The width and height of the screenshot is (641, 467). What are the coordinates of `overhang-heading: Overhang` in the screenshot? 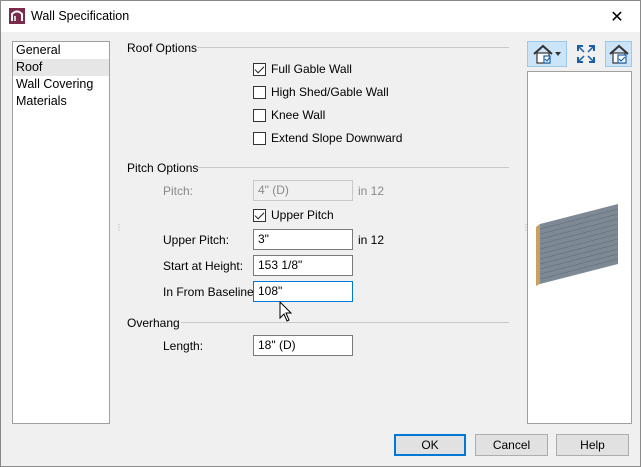 It's located at (153, 323).